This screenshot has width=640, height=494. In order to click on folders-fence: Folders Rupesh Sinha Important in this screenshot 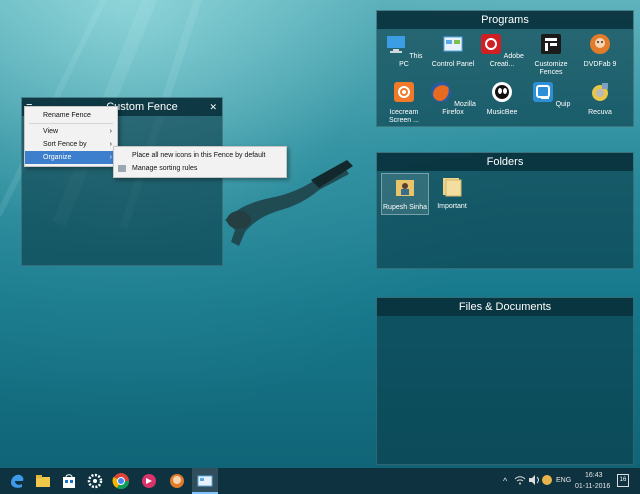, I will do `click(505, 210)`.